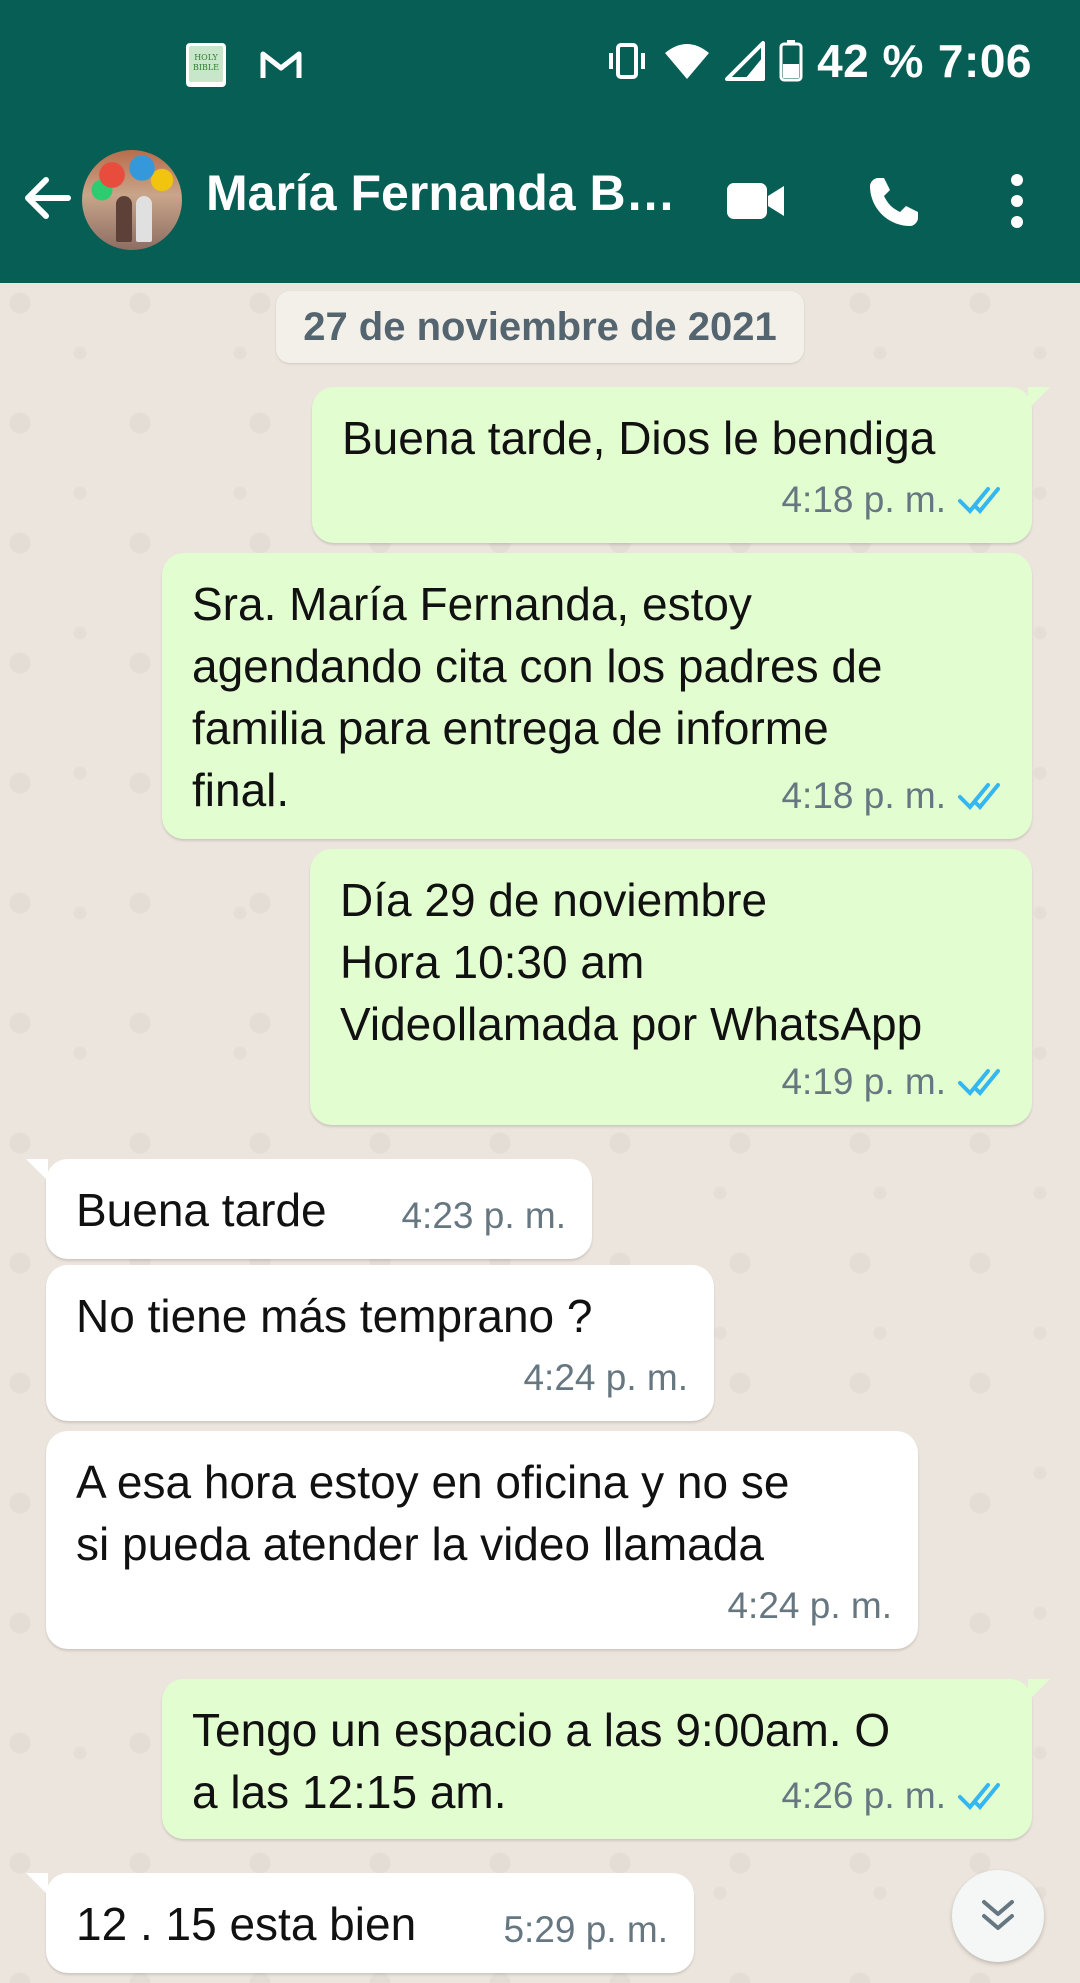 This screenshot has height=1983, width=1080. What do you see at coordinates (894, 202) in the screenshot?
I see `phone-icon` at bounding box center [894, 202].